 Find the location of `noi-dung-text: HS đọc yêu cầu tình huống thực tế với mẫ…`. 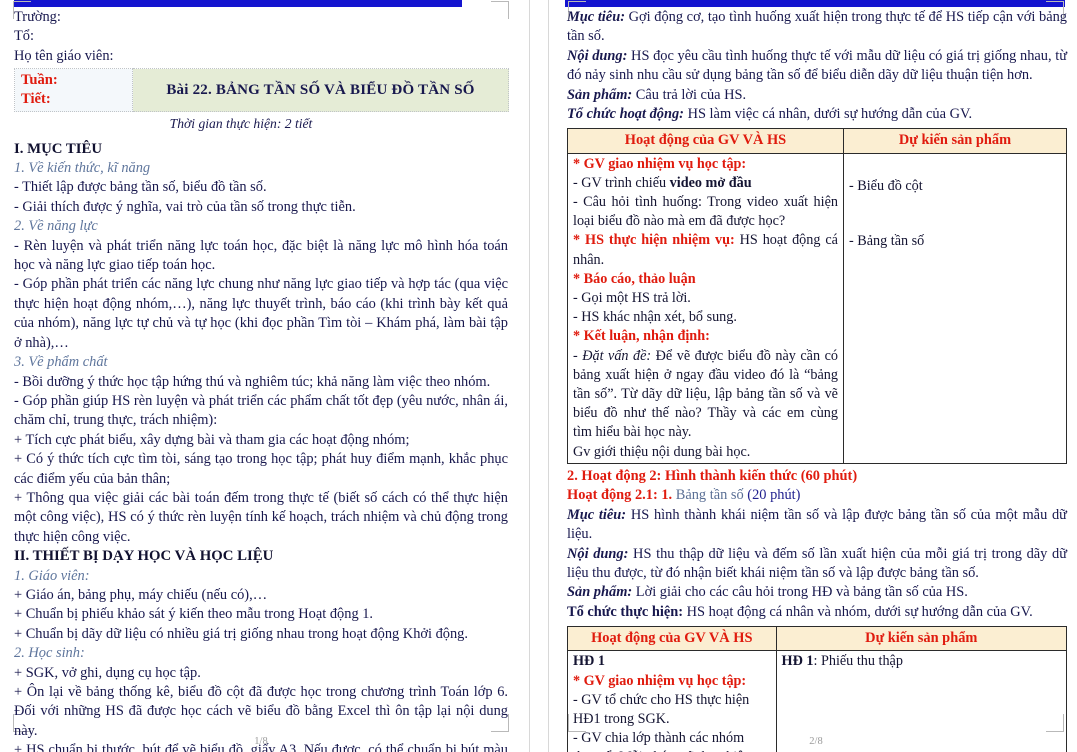

noi-dung-text: HS đọc yêu cầu tình huống thực tế với mẫ… is located at coordinates (817, 65).